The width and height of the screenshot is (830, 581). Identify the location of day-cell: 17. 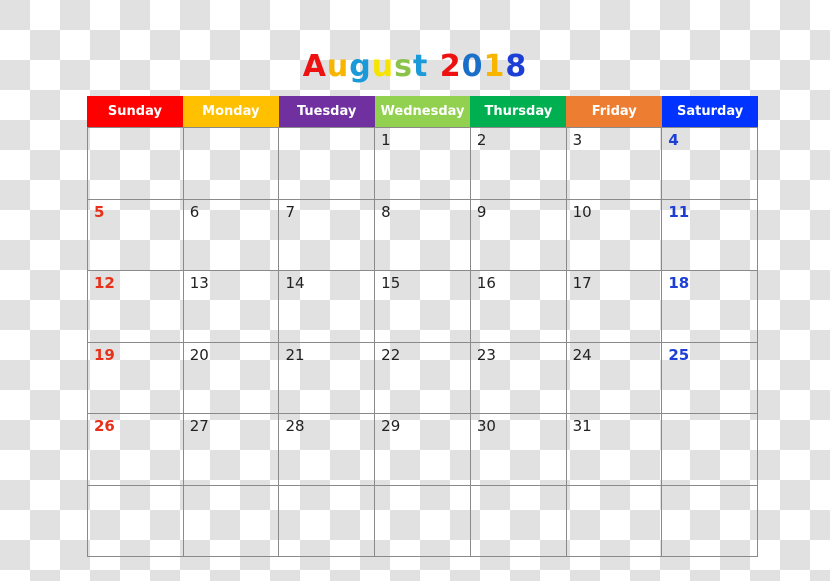
(614, 307).